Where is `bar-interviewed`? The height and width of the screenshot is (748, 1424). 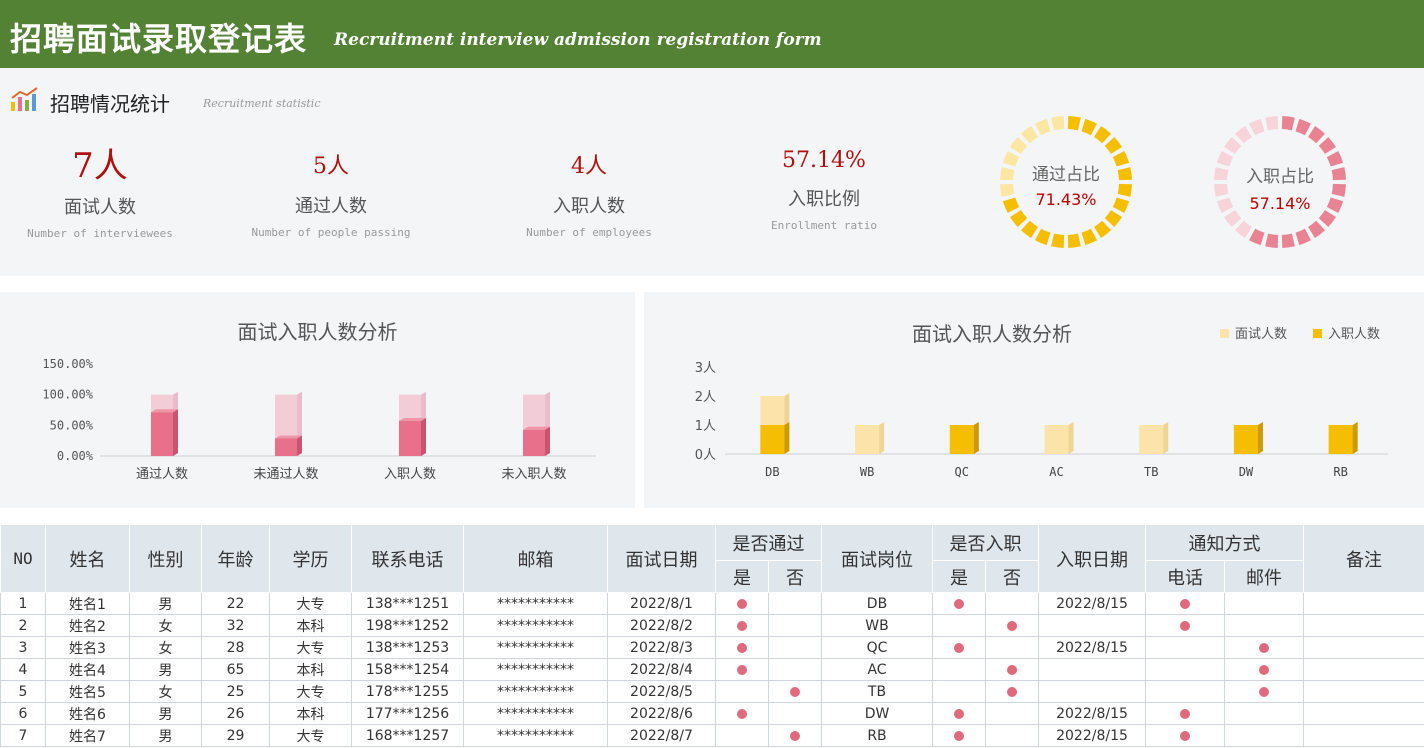 bar-interviewed is located at coordinates (1151, 439).